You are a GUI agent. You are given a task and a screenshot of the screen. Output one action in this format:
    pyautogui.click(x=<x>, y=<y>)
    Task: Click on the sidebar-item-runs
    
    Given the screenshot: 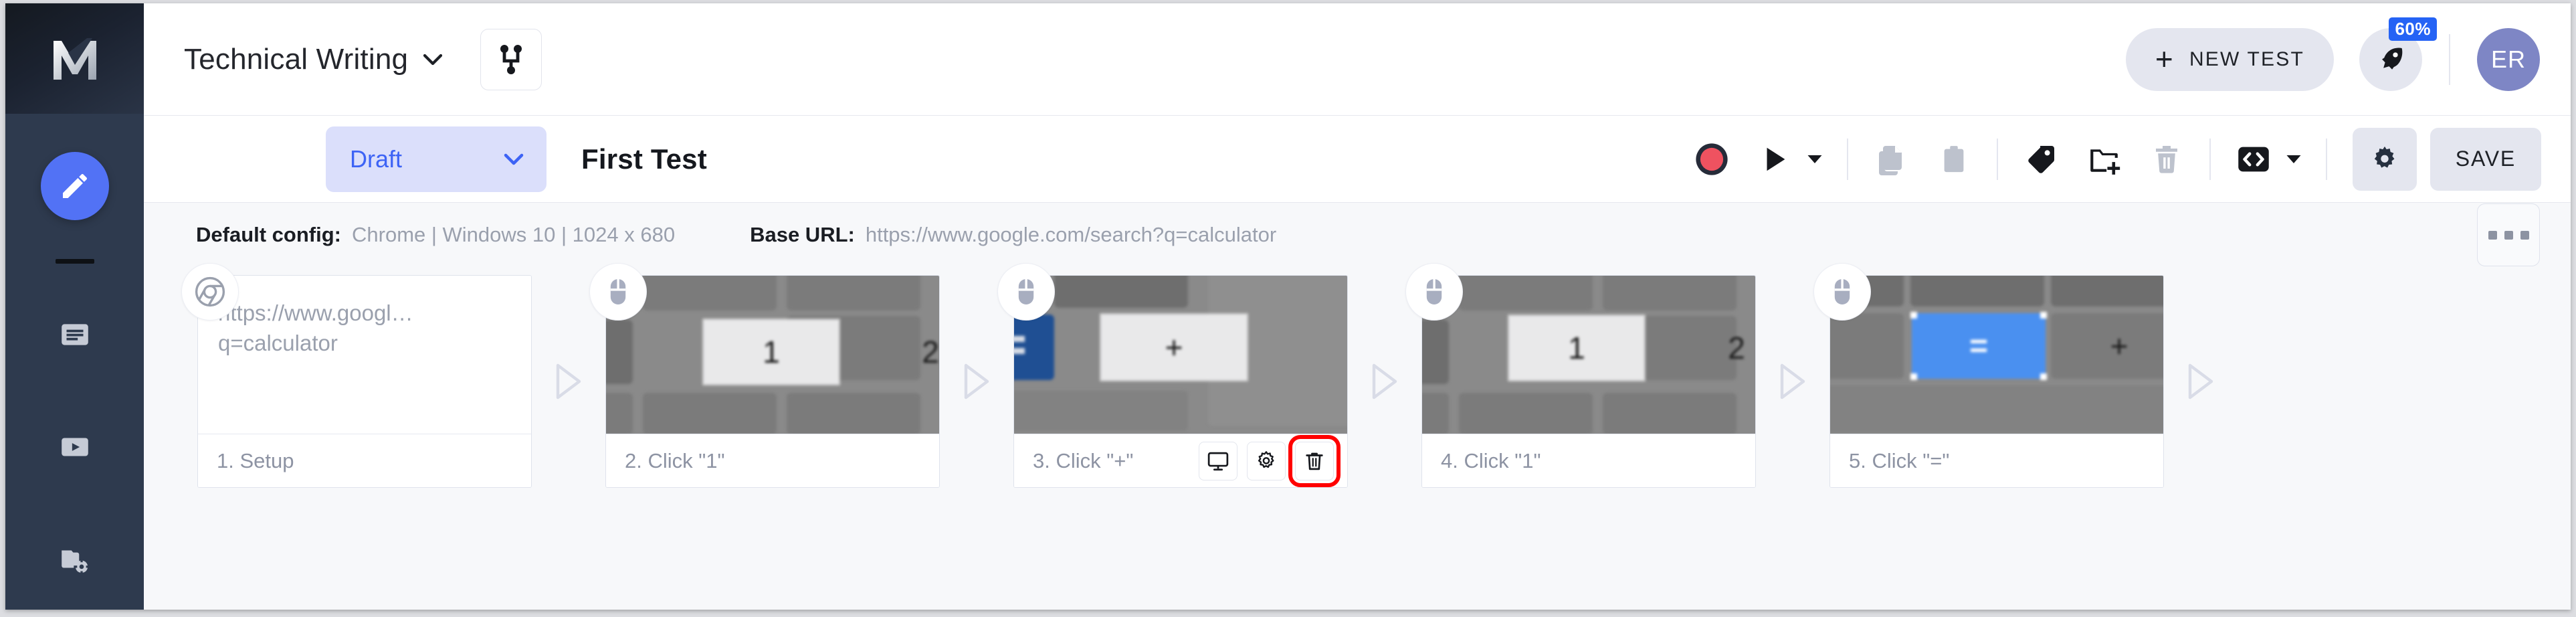 What is the action you would take?
    pyautogui.click(x=75, y=447)
    